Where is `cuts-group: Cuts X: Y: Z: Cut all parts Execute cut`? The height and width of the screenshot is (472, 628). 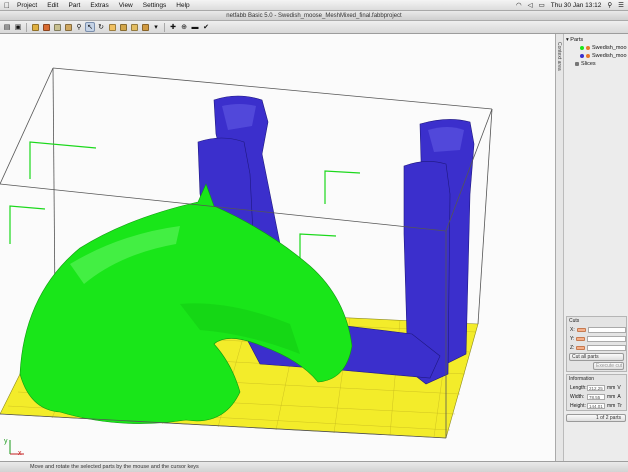
cuts-group: Cuts X: Y: Z: Cut all parts Execute cut is located at coordinates (596, 344).